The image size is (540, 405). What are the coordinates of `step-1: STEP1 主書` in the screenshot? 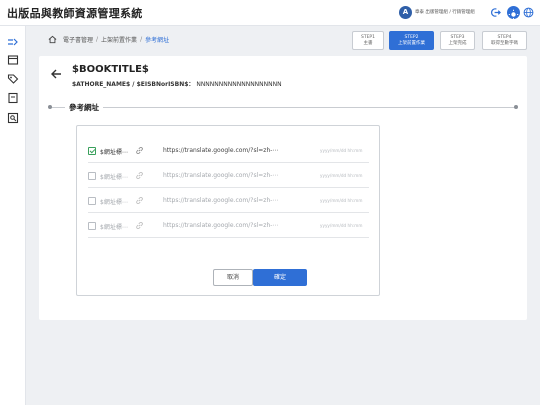 It's located at (368, 40).